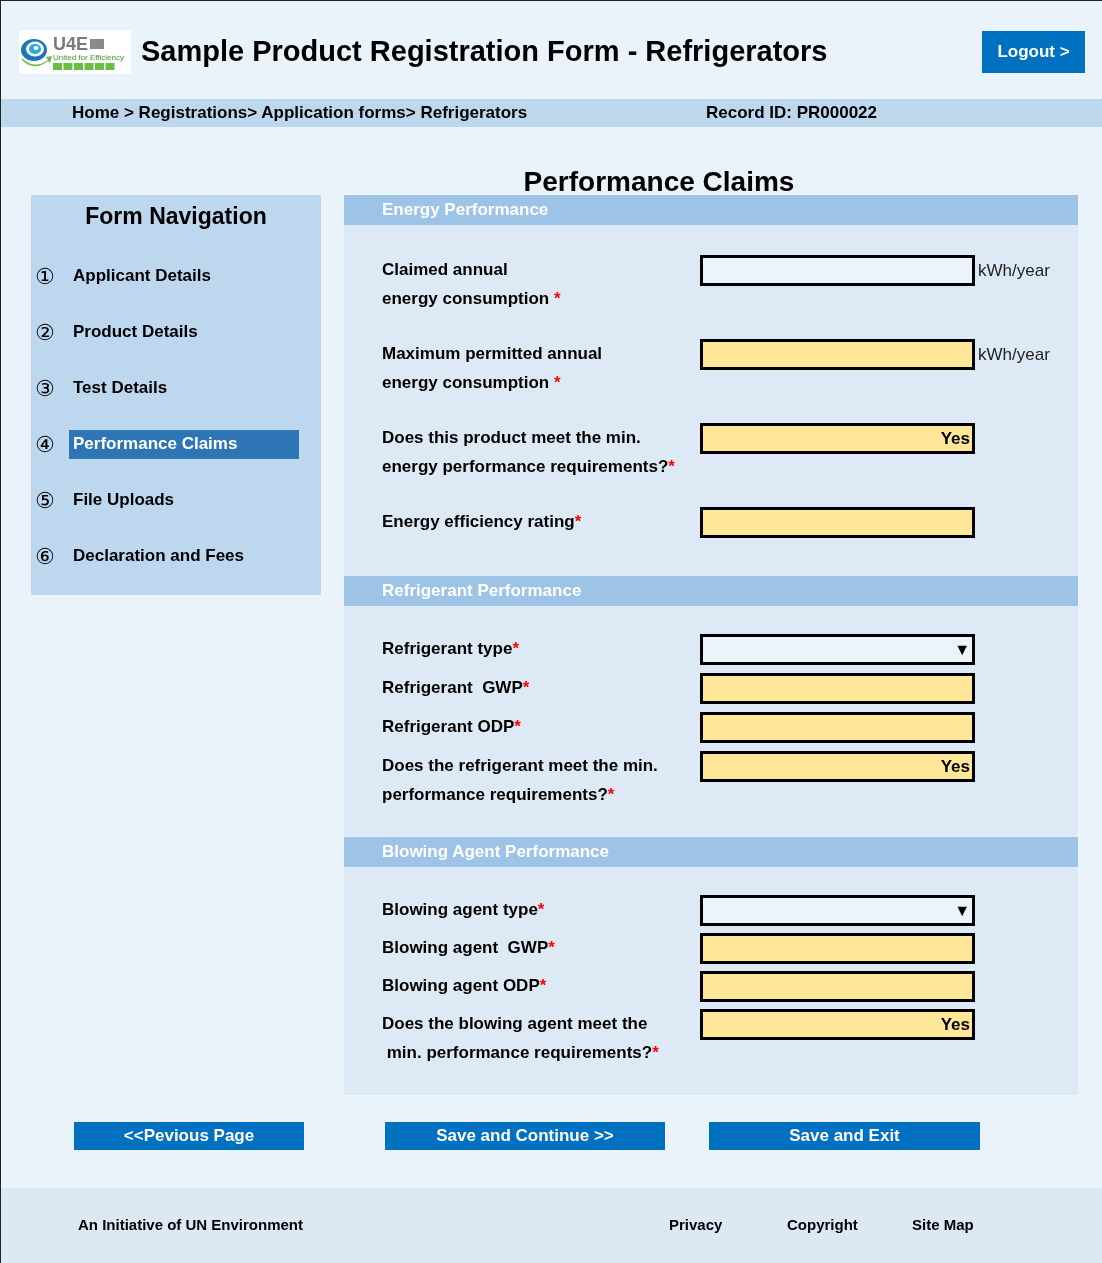 This screenshot has height=1263, width=1102. I want to click on navigation-title: Form Navigation, so click(176, 216).